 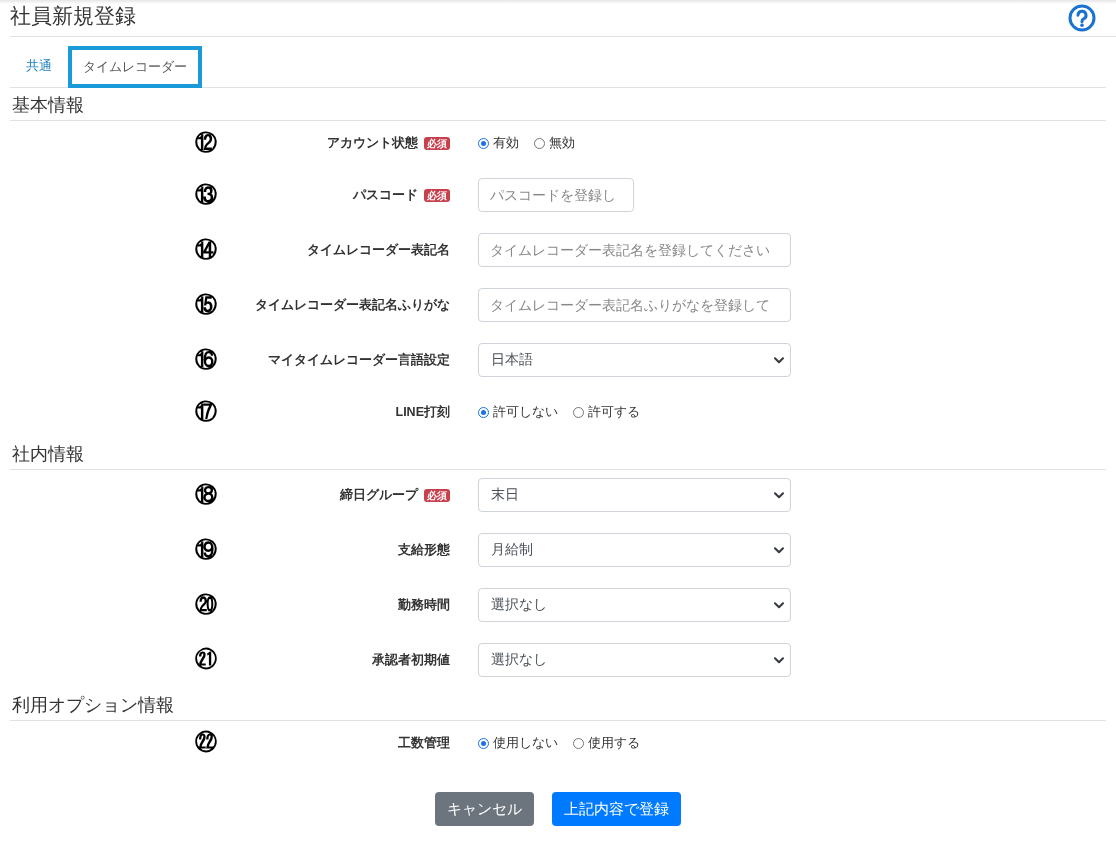 What do you see at coordinates (379, 495) in the screenshot?
I see `field-label: 締日グループ` at bounding box center [379, 495].